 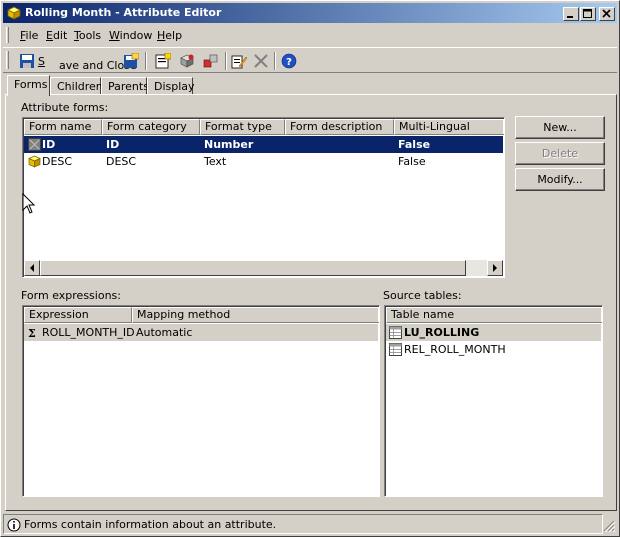 What do you see at coordinates (34, 144) in the screenshot?
I see `form-id-icon` at bounding box center [34, 144].